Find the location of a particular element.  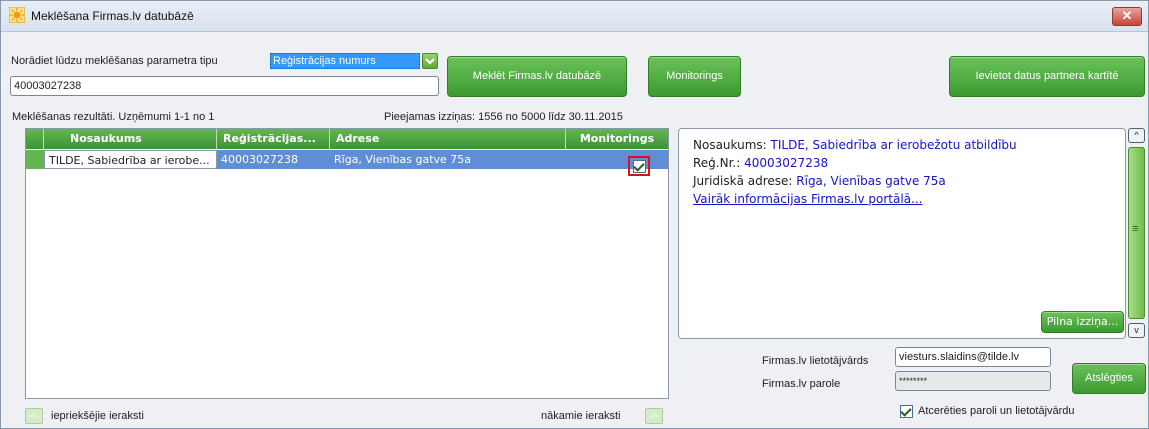

search-type-select: Reģistrācijas numurs is located at coordinates (355, 61).